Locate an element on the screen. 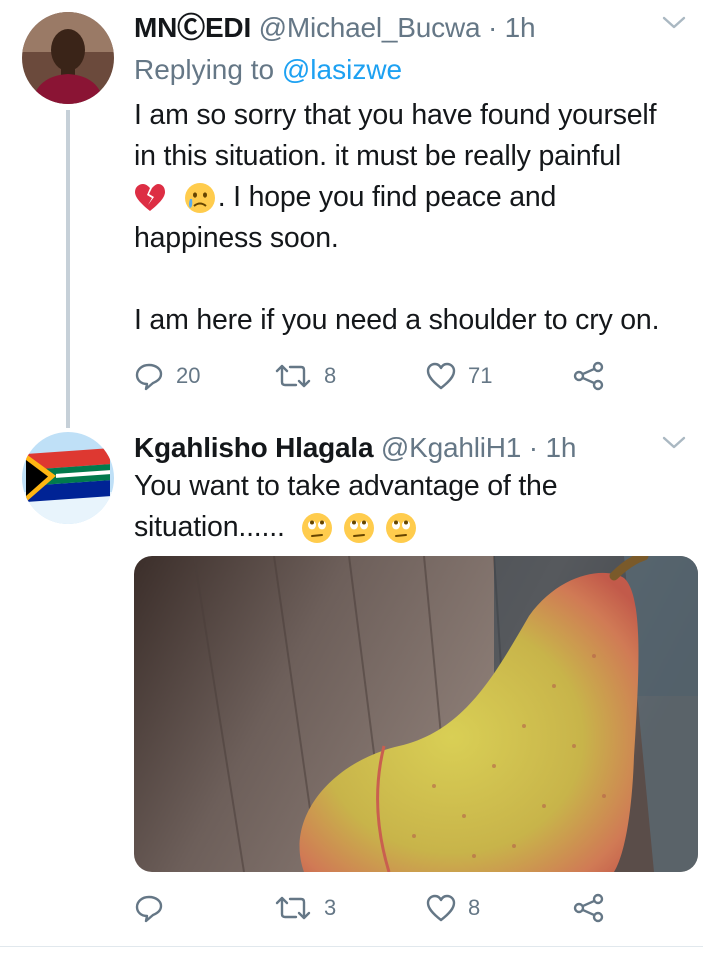 The width and height of the screenshot is (703, 955). tweet-header: MNⒸEDI @Michael_Bucwa · 1h is located at coordinates (335, 28).